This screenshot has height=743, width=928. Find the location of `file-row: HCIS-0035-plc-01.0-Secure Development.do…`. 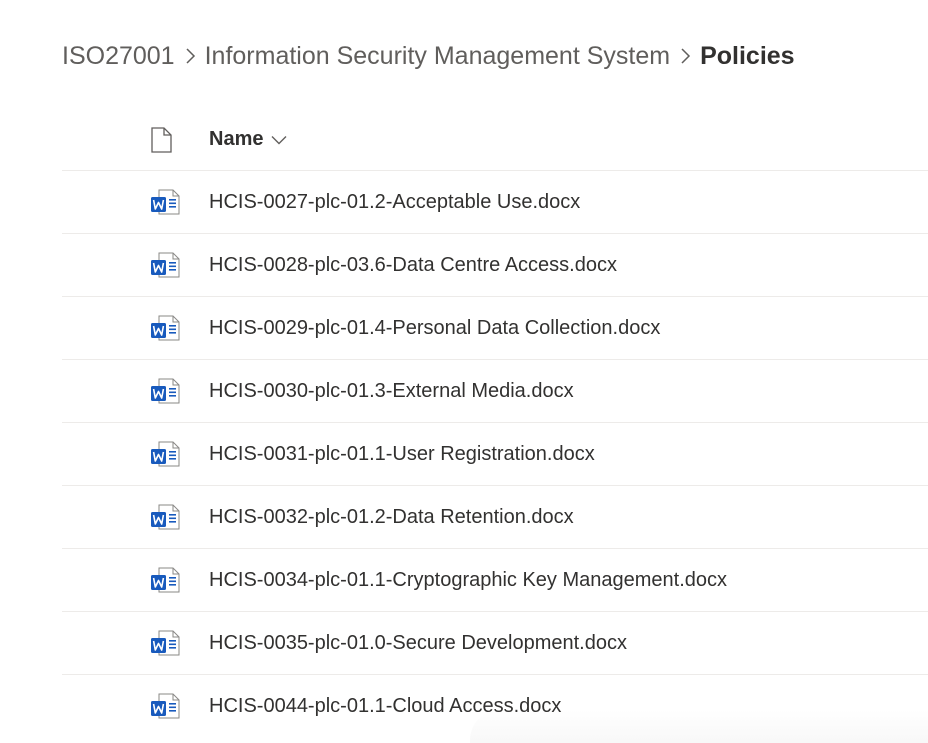

file-row: HCIS-0035-plc-01.0-Secure Development.do… is located at coordinates (495, 643).